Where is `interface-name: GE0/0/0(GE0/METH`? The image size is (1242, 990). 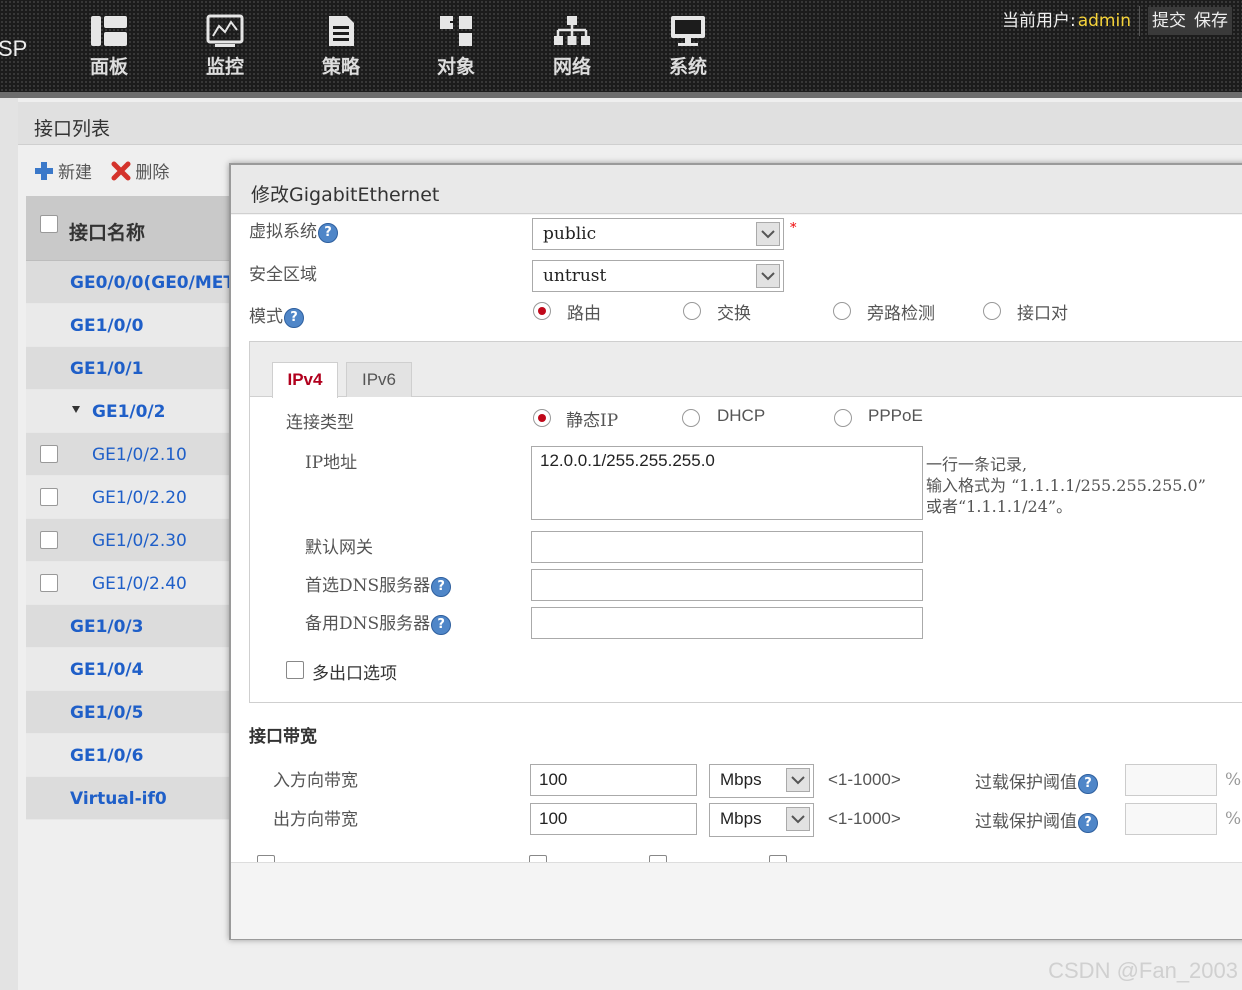 interface-name: GE0/0/0(GE0/METH is located at coordinates (150, 283).